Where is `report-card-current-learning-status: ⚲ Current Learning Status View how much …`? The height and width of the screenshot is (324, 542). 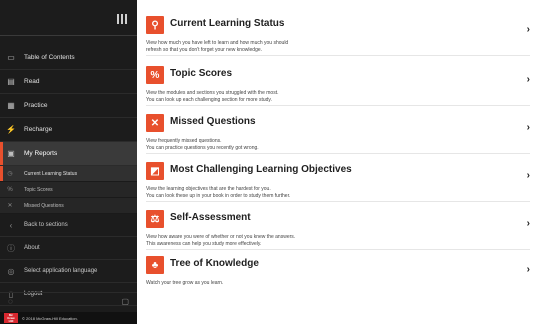 report-card-current-learning-status: ⚲ Current Learning Status View how much … is located at coordinates (338, 33).